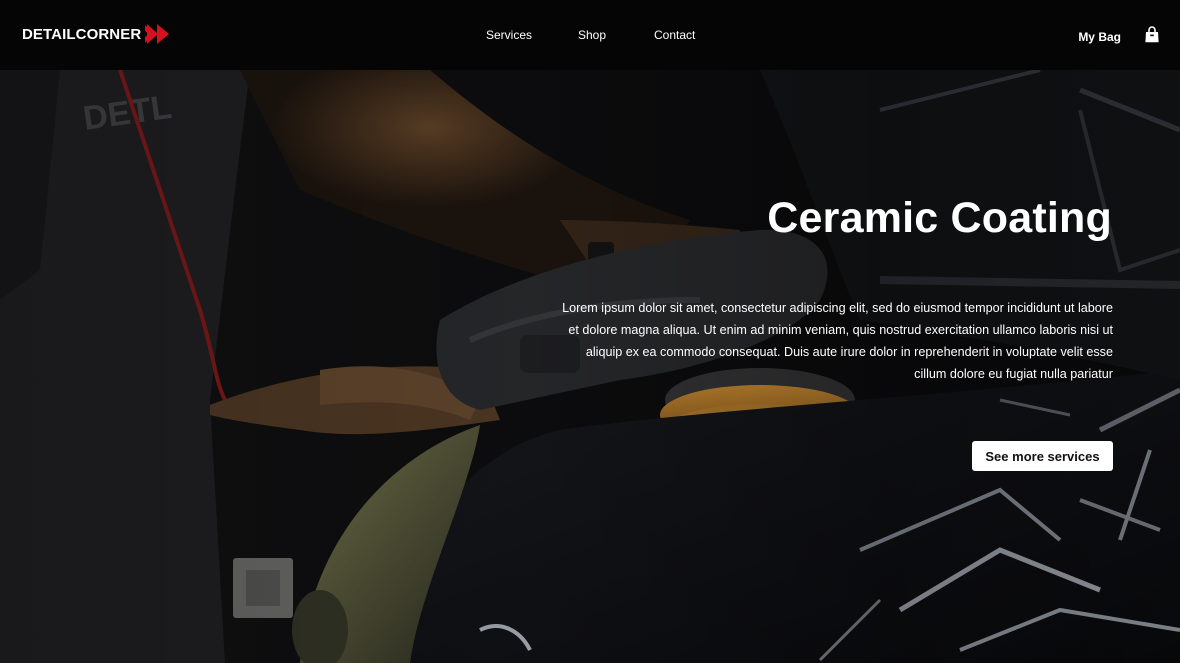 This screenshot has width=1180, height=663. Describe the element at coordinates (509, 35) in the screenshot. I see `nav-link-services: Services` at that location.